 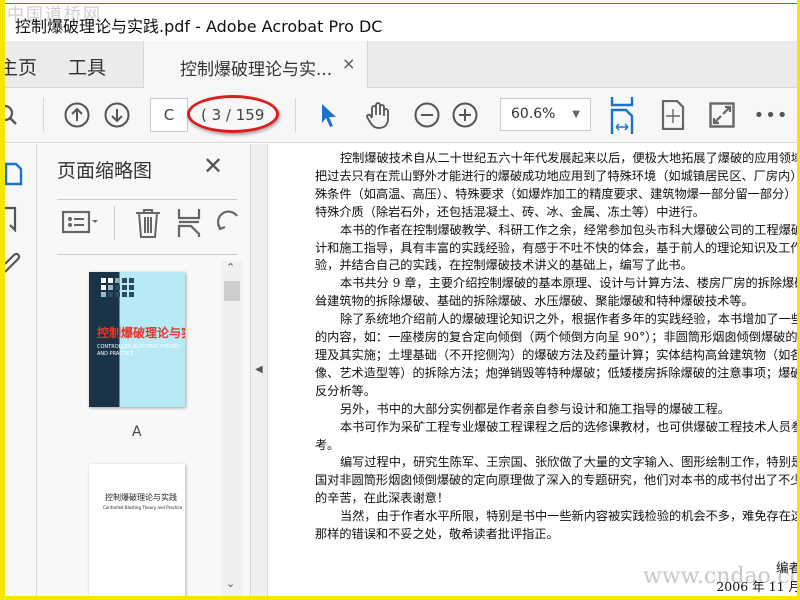 I want to click on scroll-down-icon: ⌄, so click(x=230, y=583).